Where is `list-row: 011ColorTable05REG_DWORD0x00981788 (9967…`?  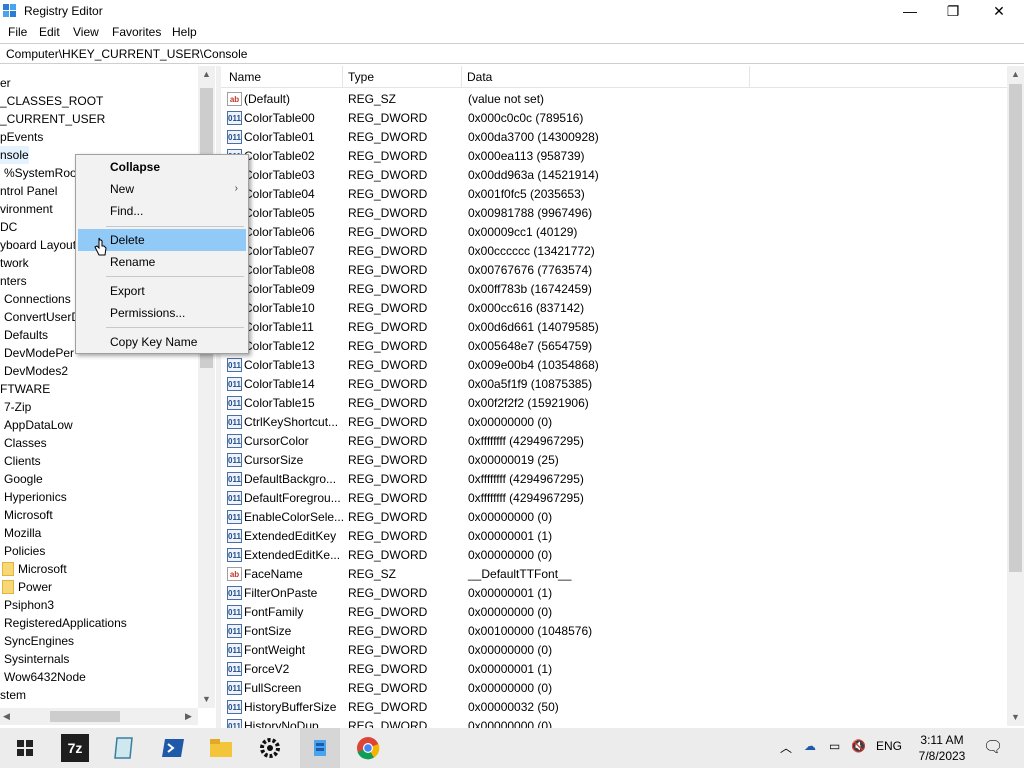 list-row: 011ColorTable05REG_DWORD0x00981788 (9967… is located at coordinates (616, 213).